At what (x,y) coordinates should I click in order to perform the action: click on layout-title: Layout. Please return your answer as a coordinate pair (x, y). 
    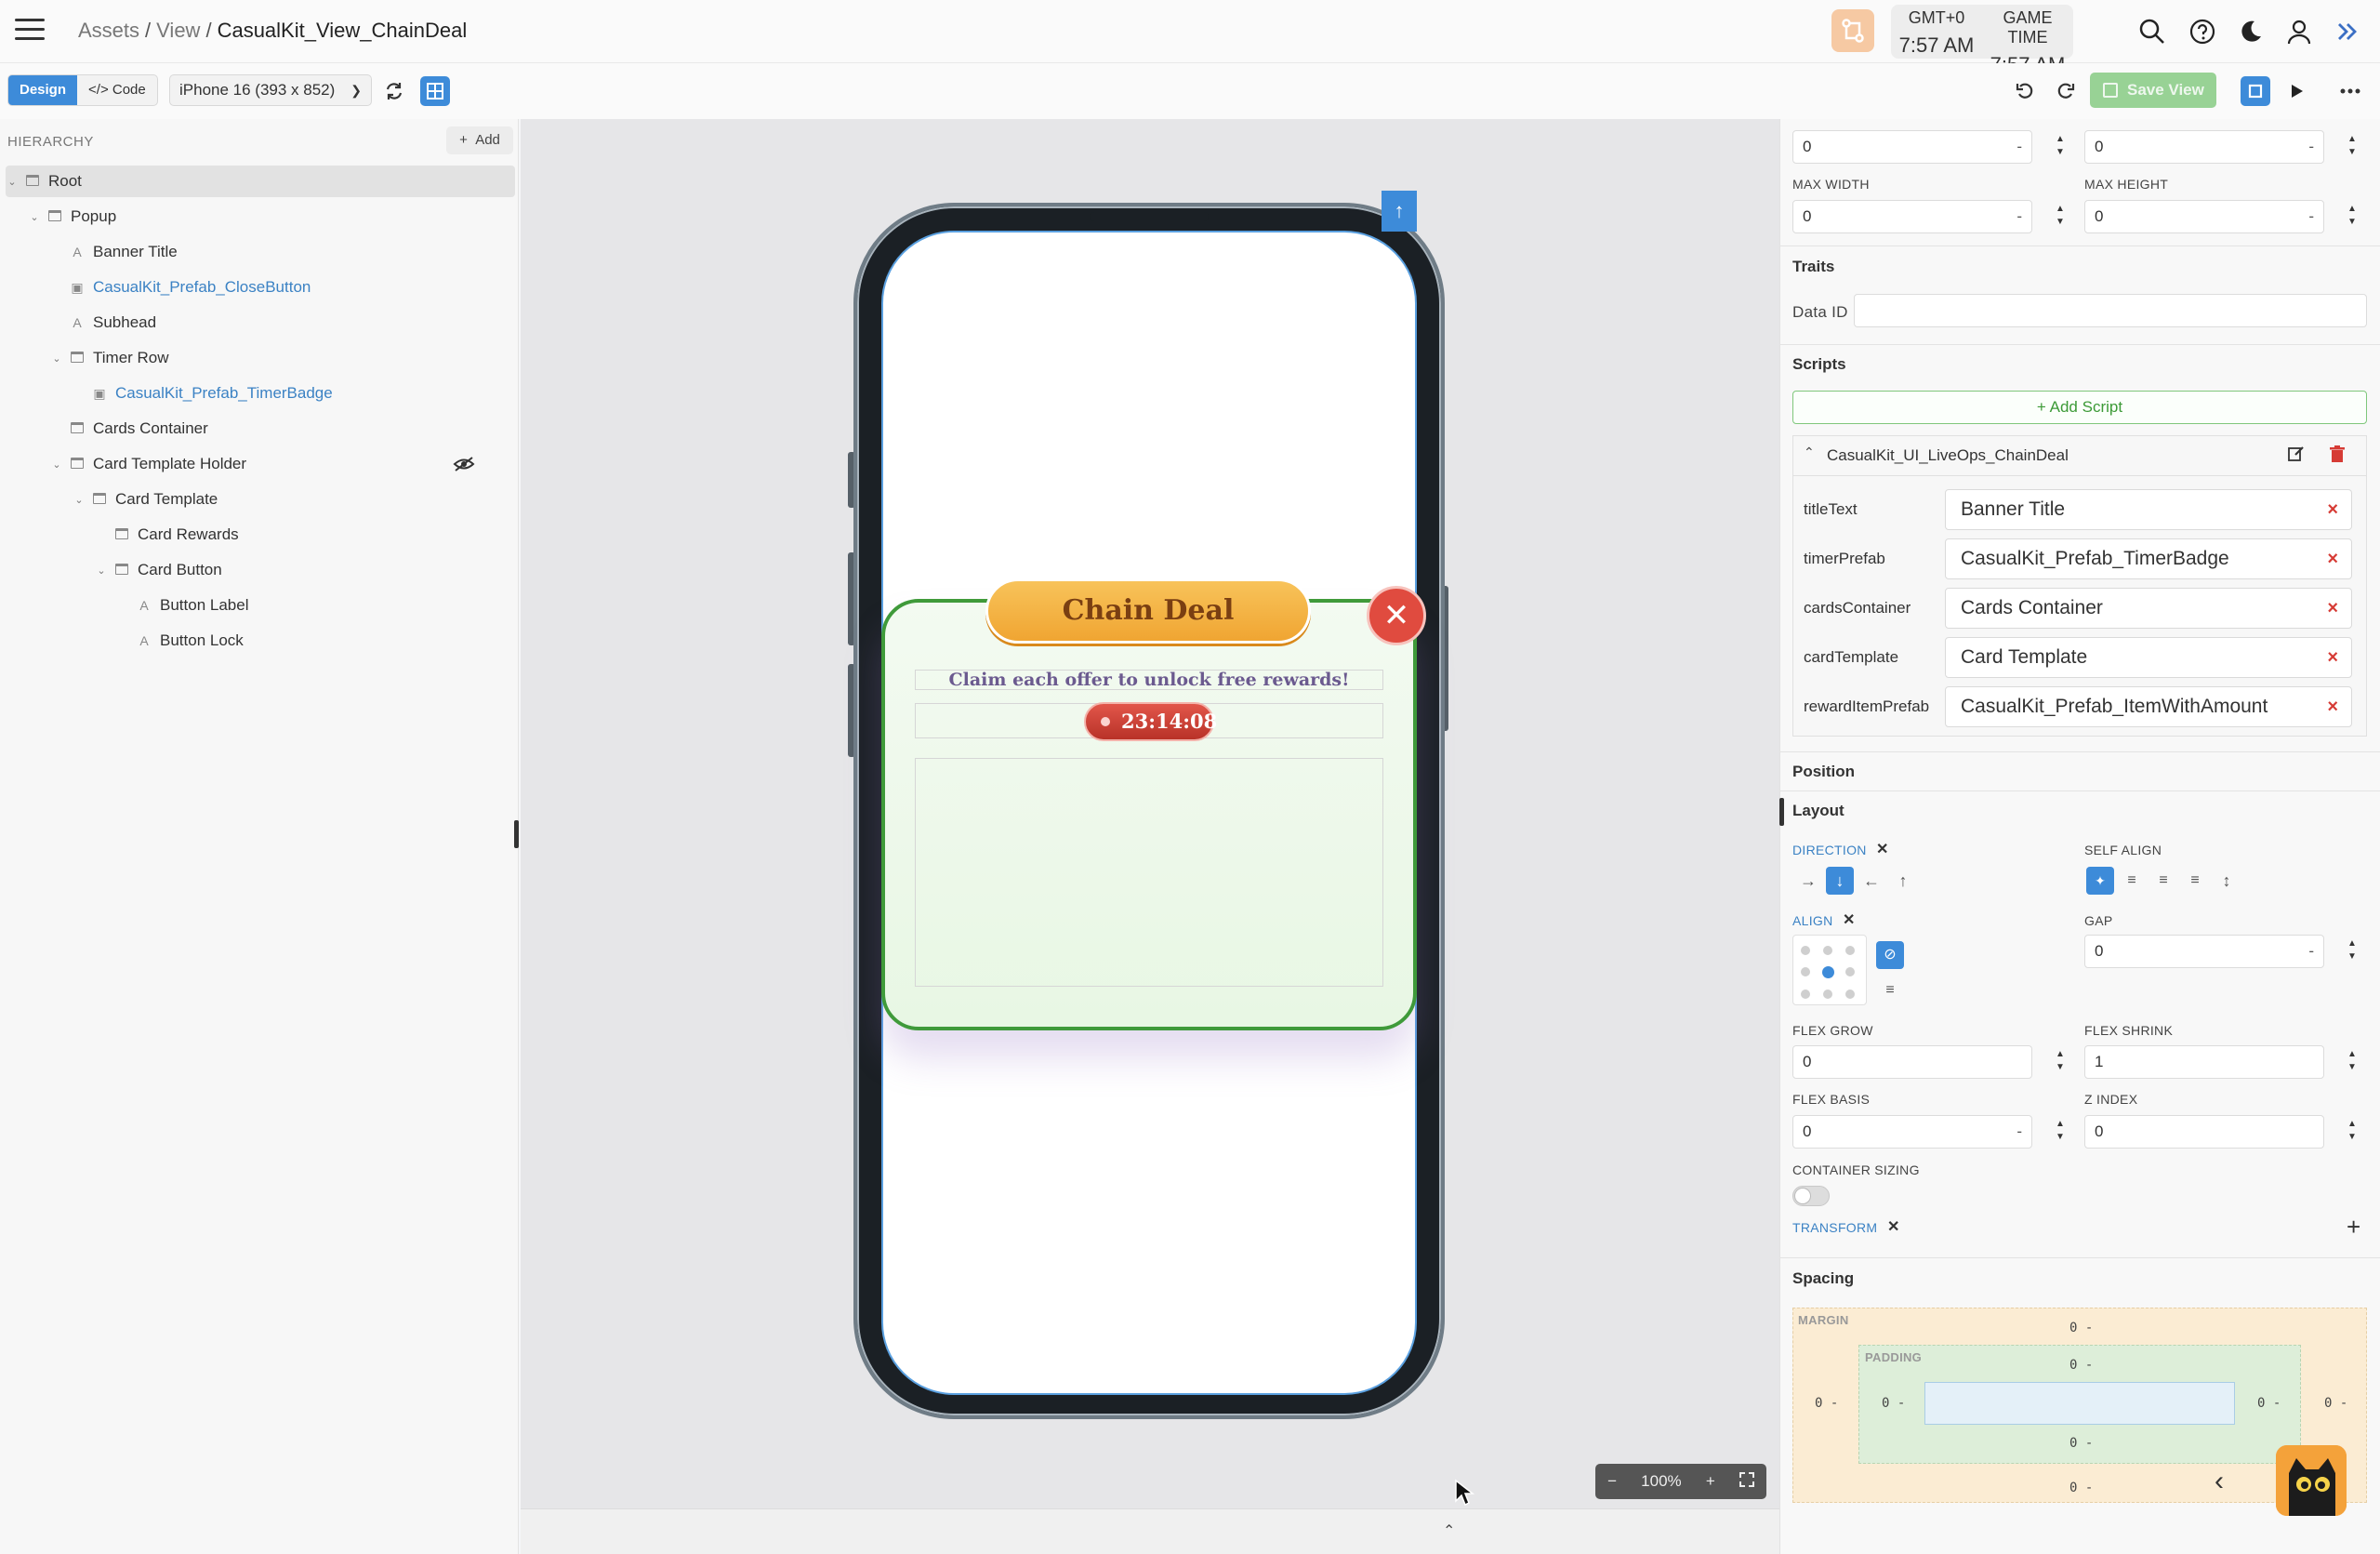
    Looking at the image, I should click on (1818, 811).